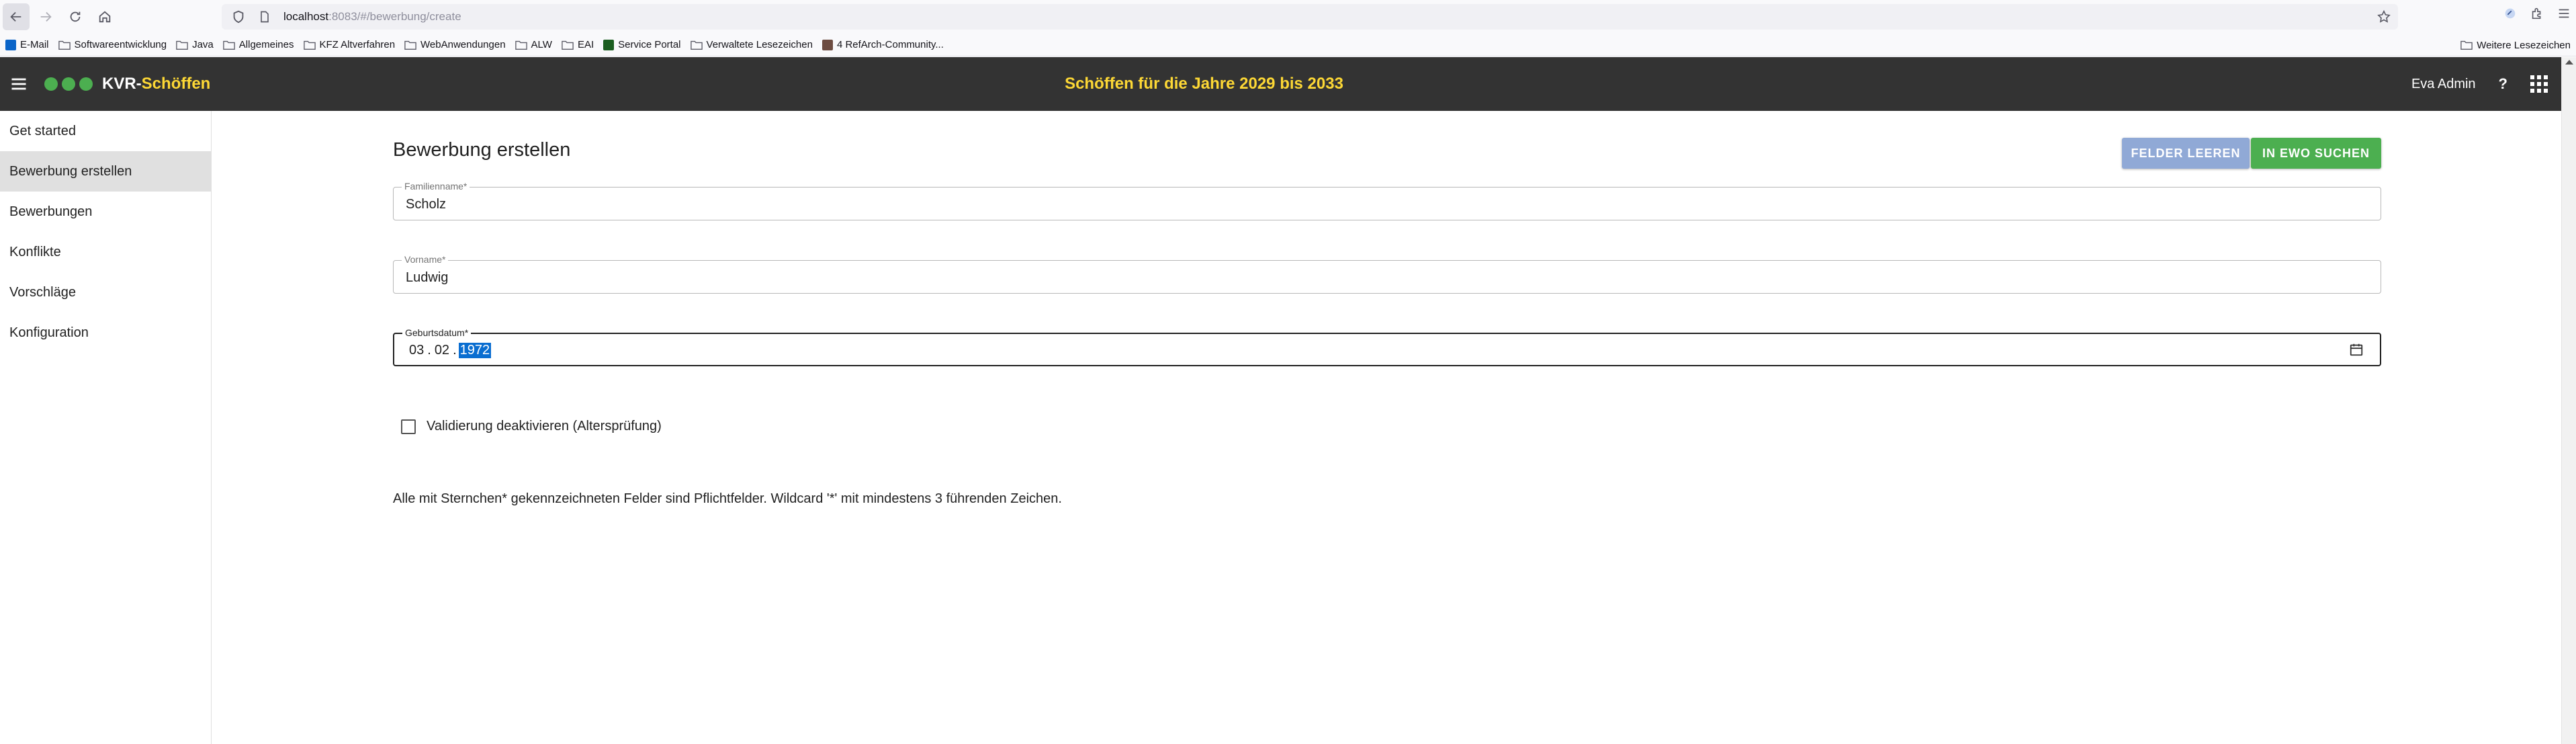 The image size is (2576, 744). What do you see at coordinates (358, 44) in the screenshot?
I see `bookmark-label: KFZ Altverfahren` at bounding box center [358, 44].